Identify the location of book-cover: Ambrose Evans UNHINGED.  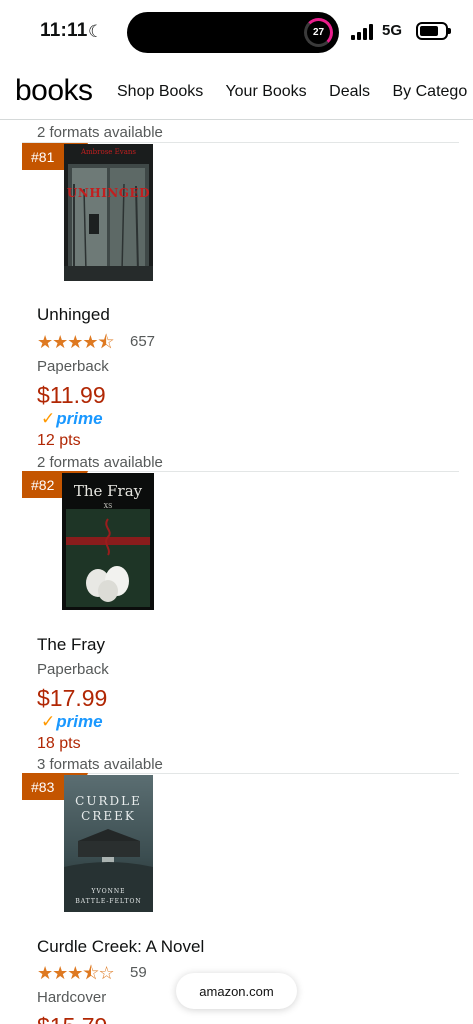
(108, 212).